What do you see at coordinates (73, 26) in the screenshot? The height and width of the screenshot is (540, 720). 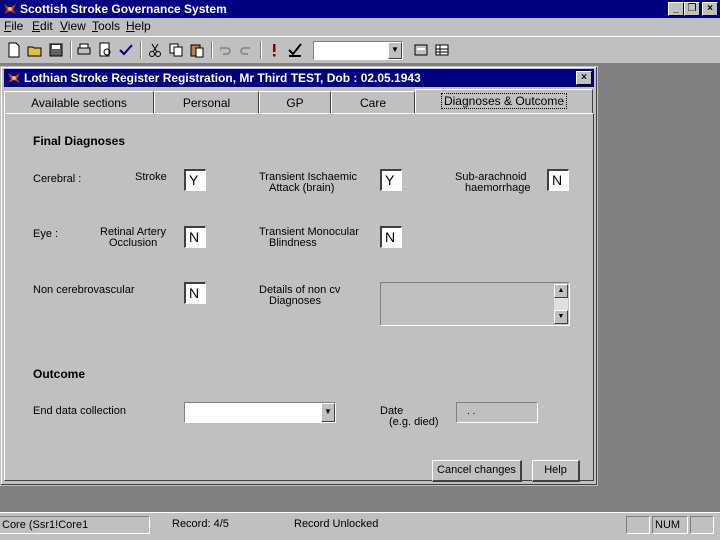 I see `menu-view: View` at bounding box center [73, 26].